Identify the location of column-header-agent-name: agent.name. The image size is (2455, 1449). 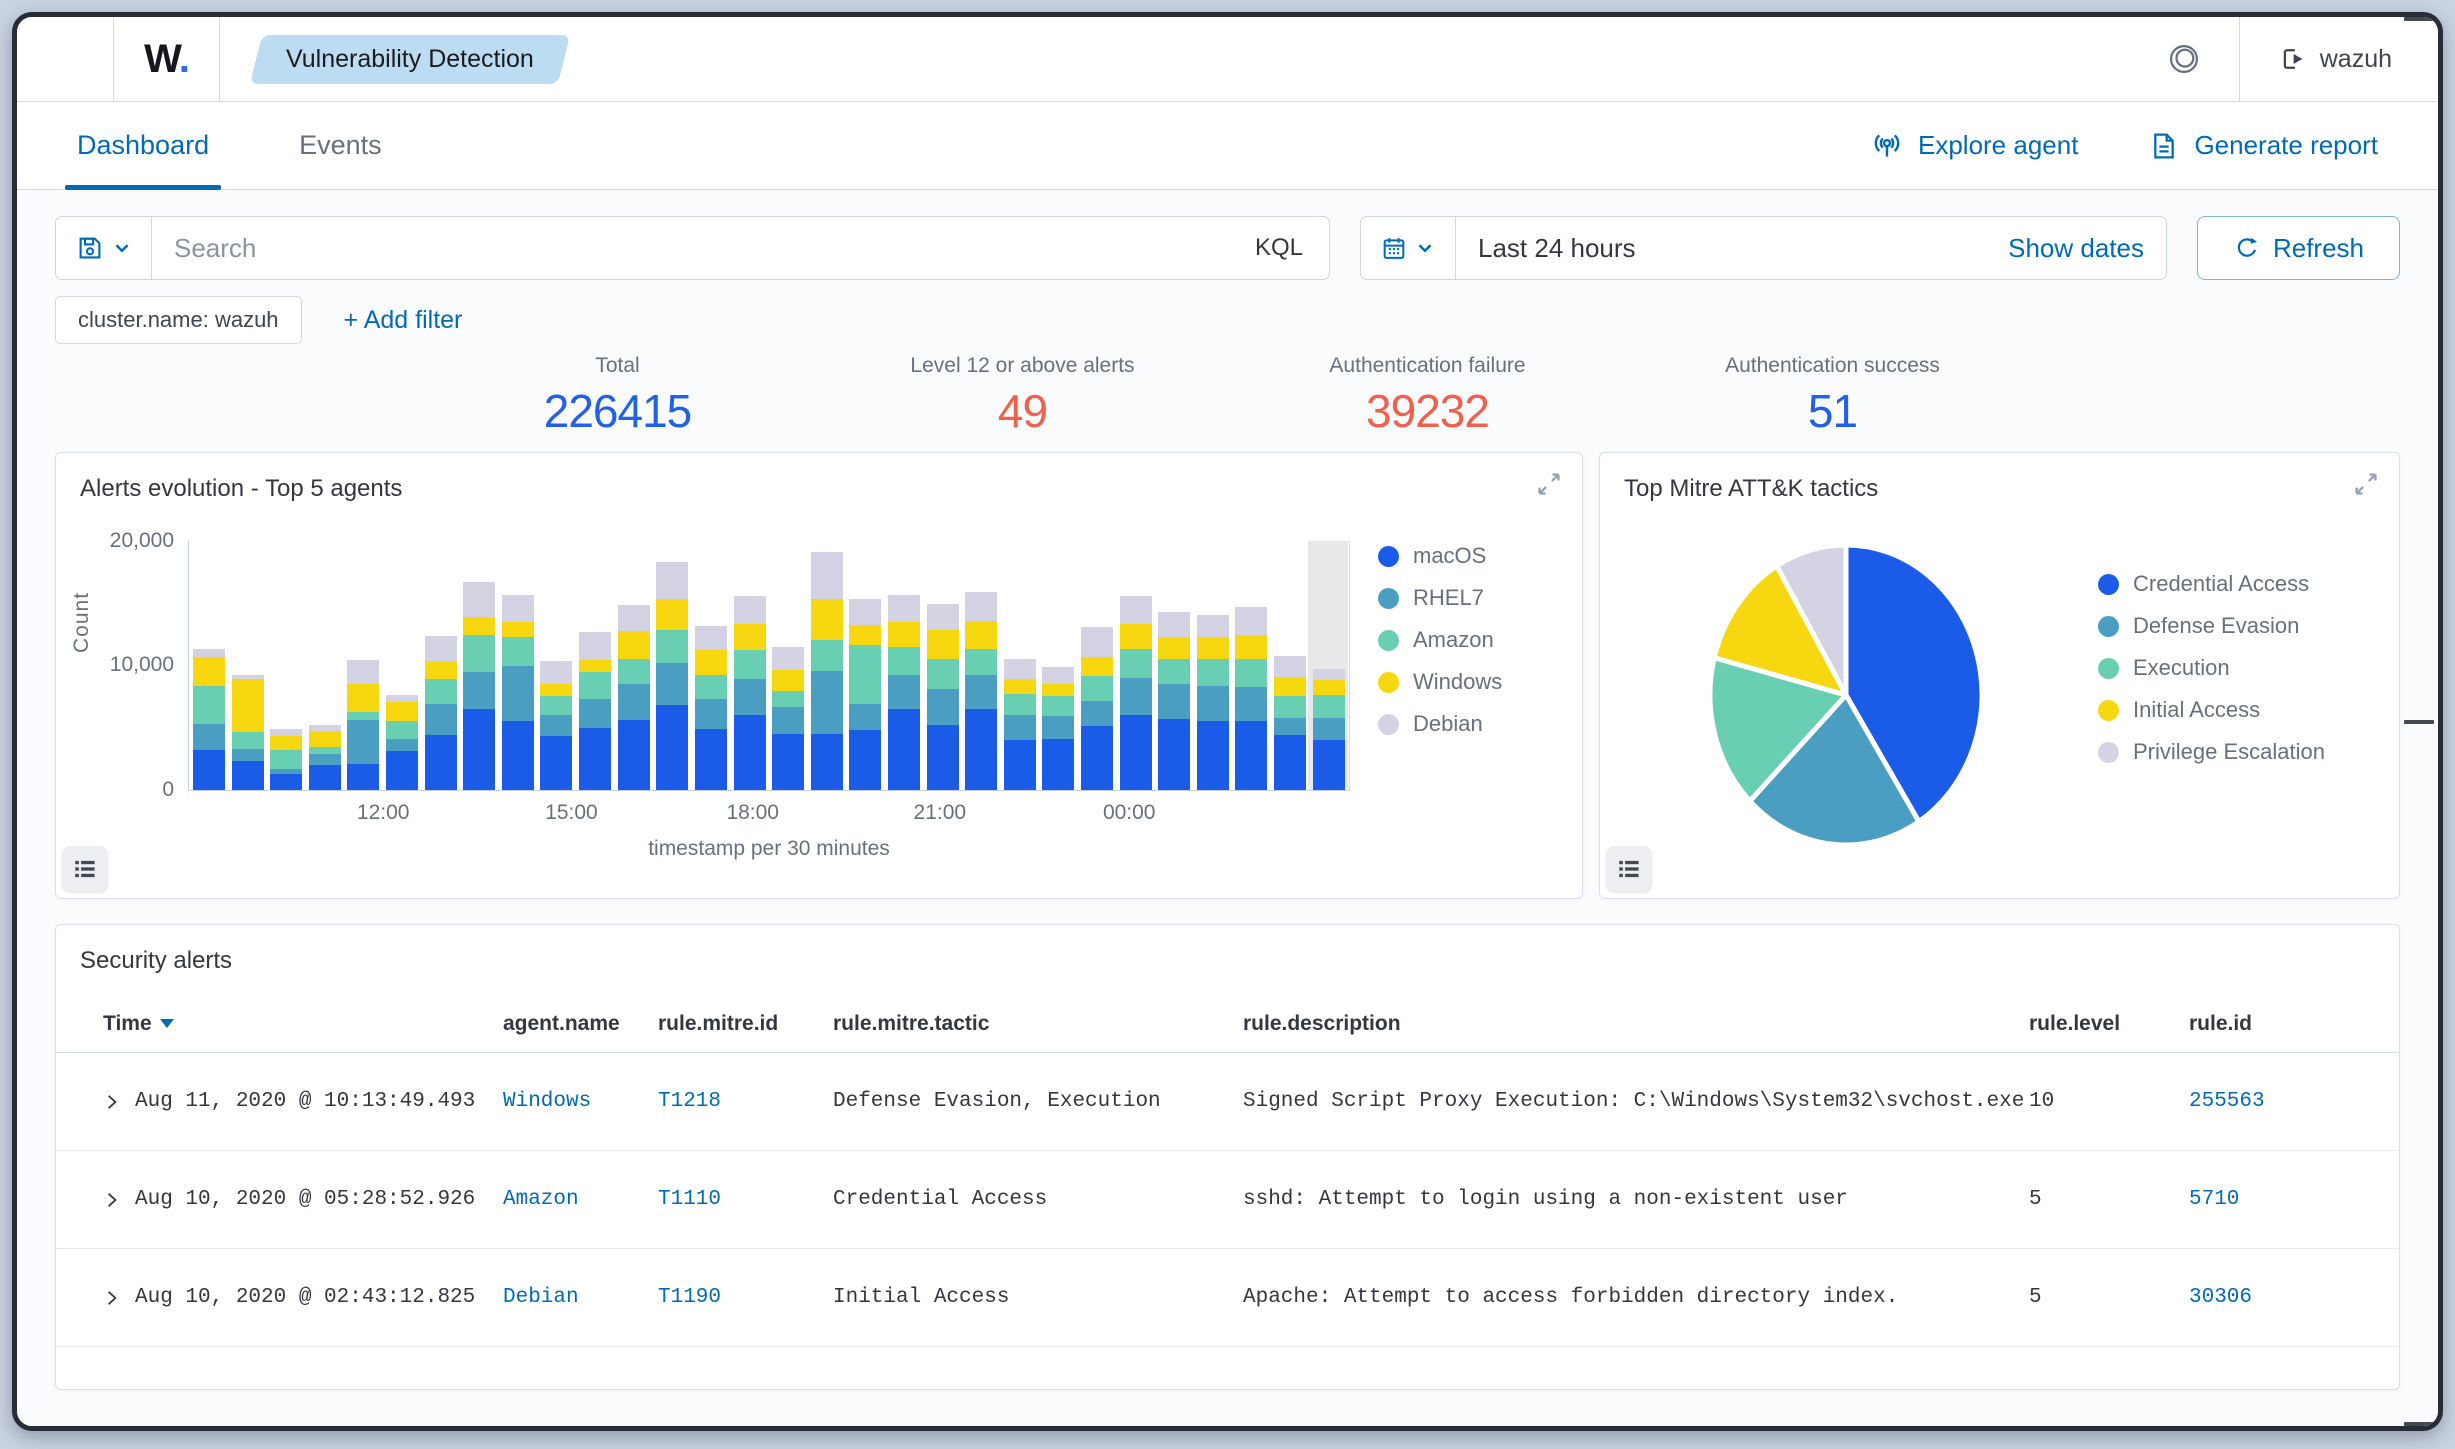
(580, 1024).